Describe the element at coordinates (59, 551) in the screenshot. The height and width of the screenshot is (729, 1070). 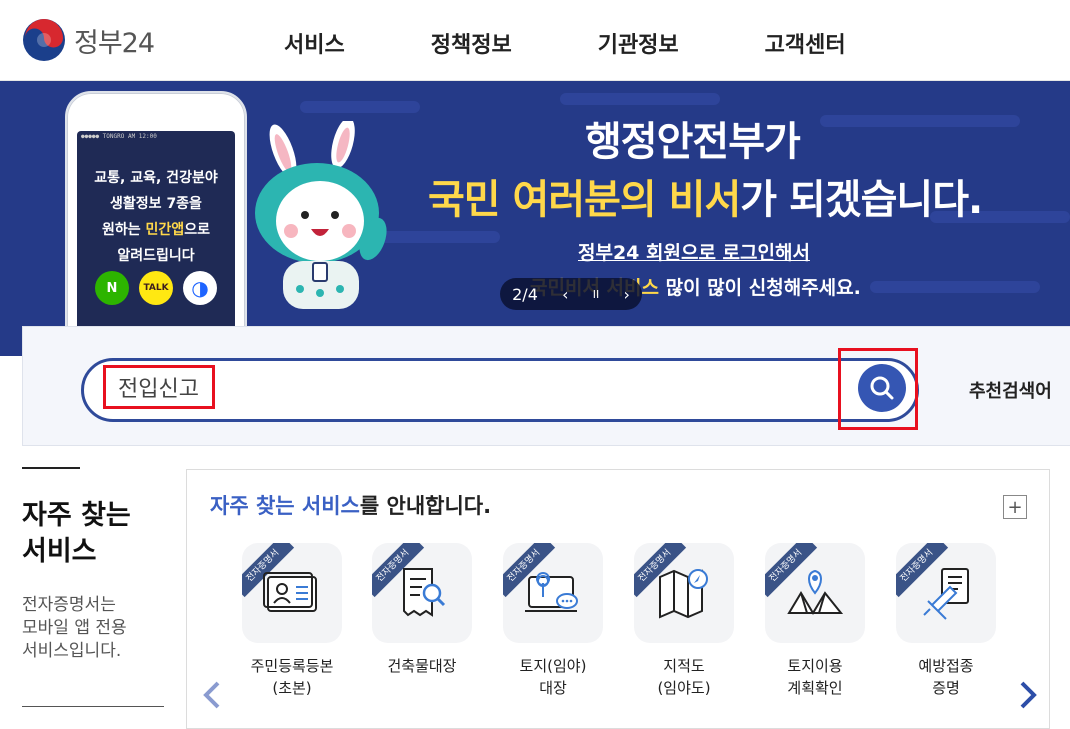
I see `section-title-line: 서비스` at that location.